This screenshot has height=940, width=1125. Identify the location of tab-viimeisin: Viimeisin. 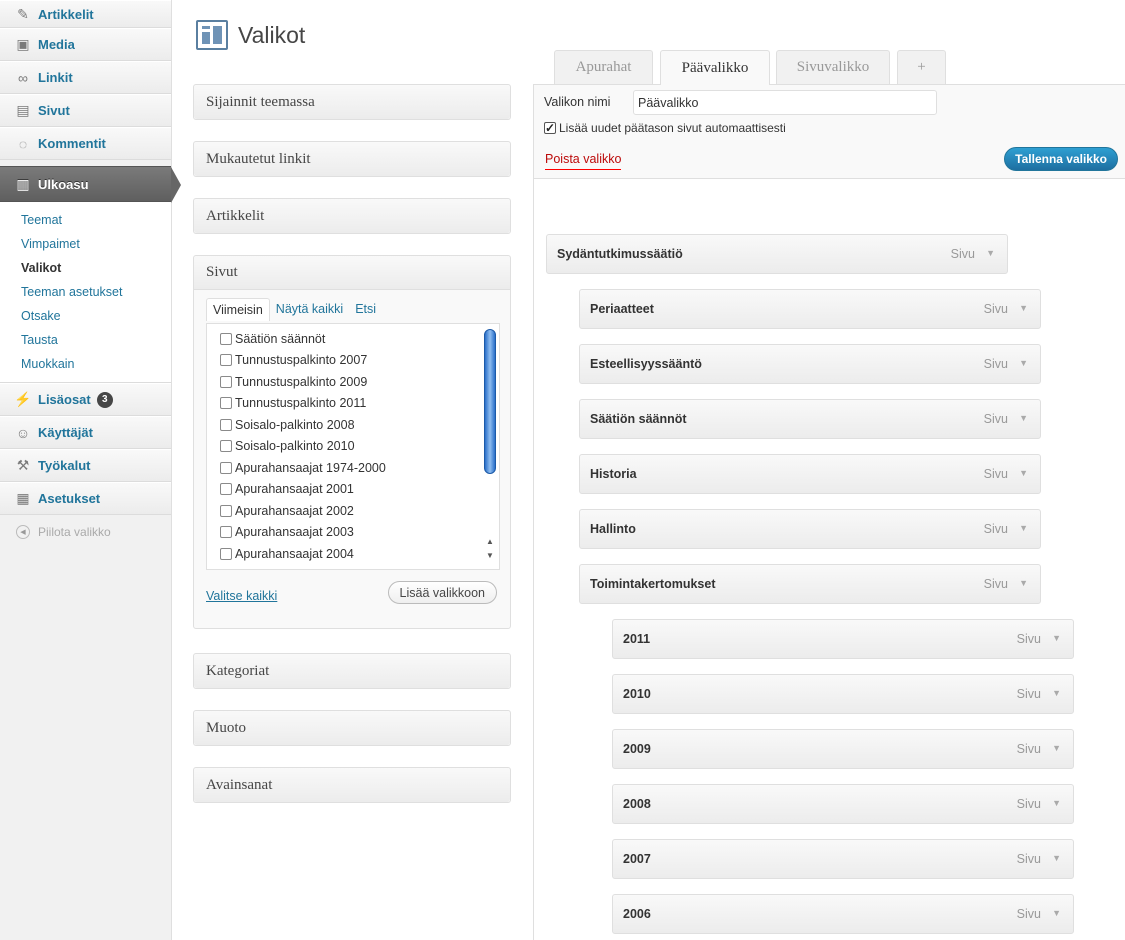
(238, 309).